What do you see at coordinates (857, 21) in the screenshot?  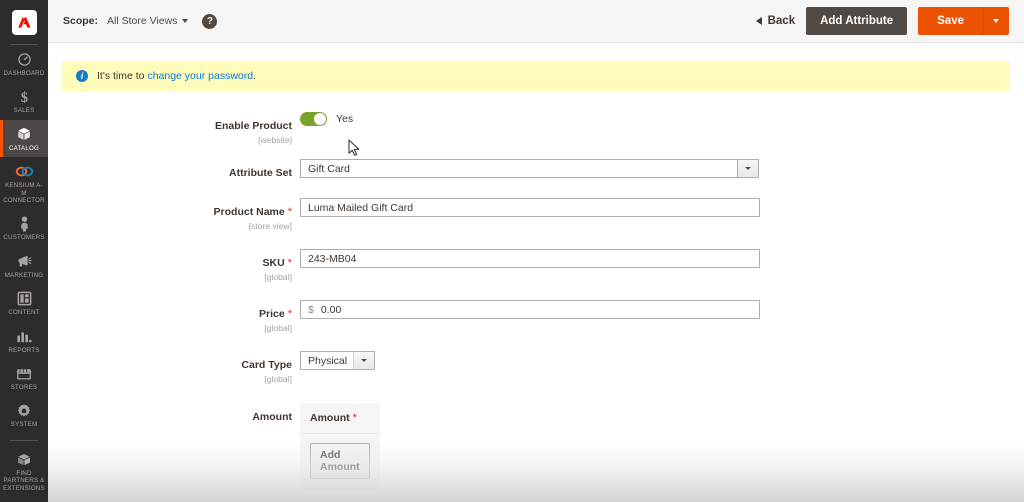 I see `add-attribute-button: Add Attribute` at bounding box center [857, 21].